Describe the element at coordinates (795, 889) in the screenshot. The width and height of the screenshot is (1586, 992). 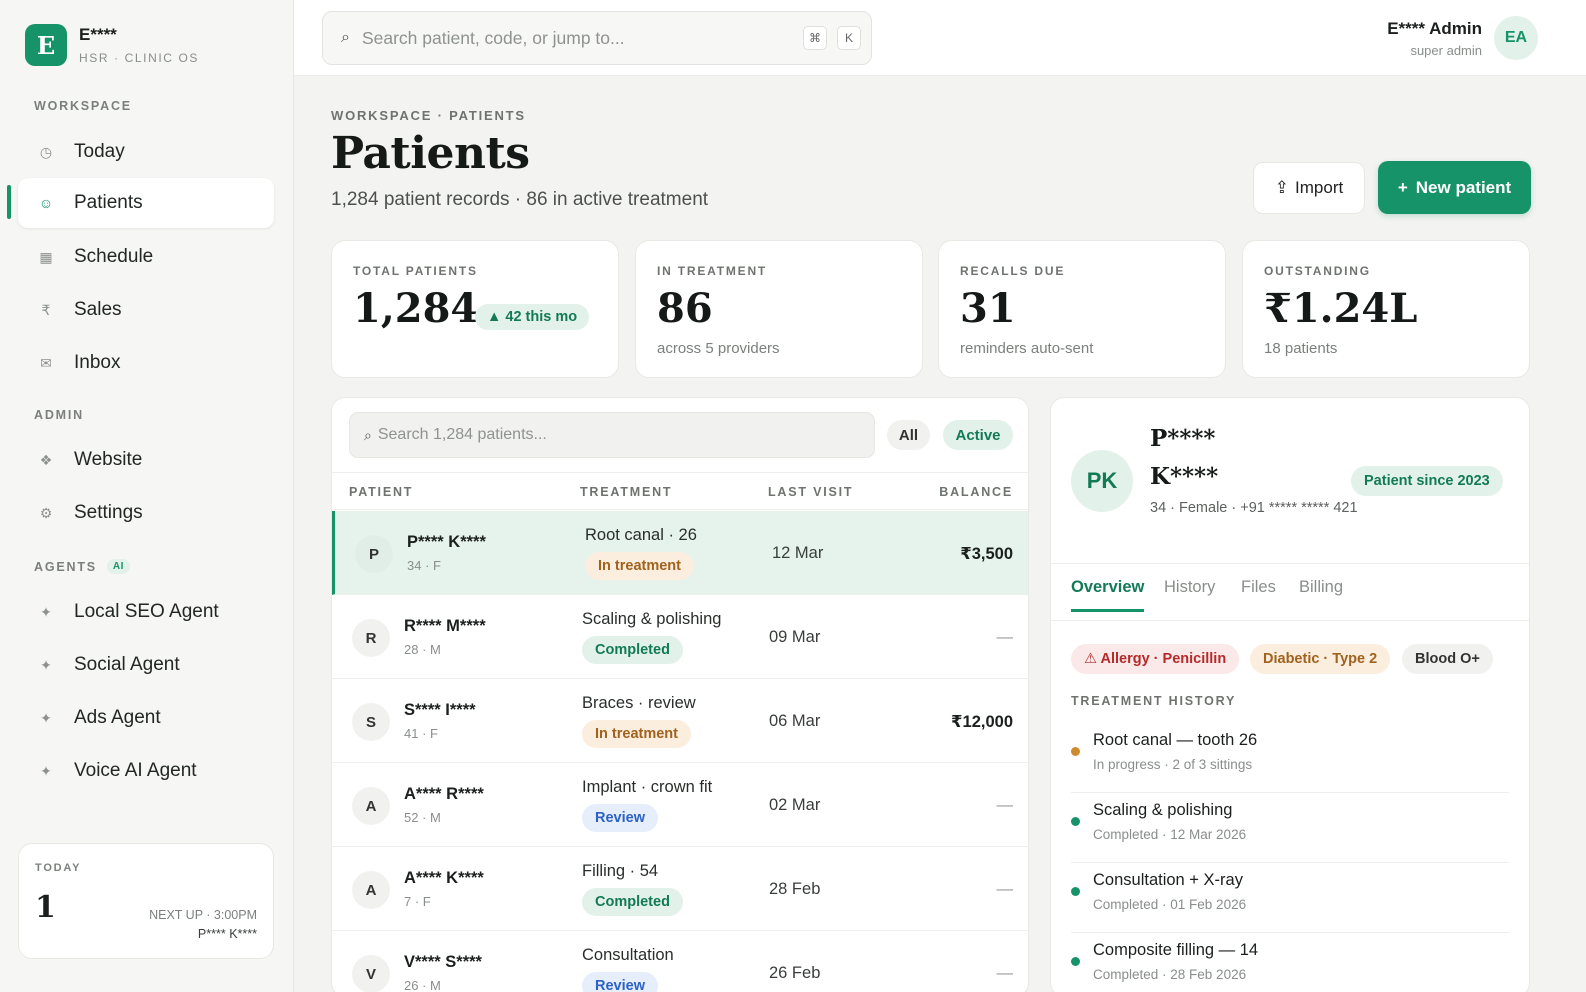
I see `row-last-visit: 28 Feb` at that location.